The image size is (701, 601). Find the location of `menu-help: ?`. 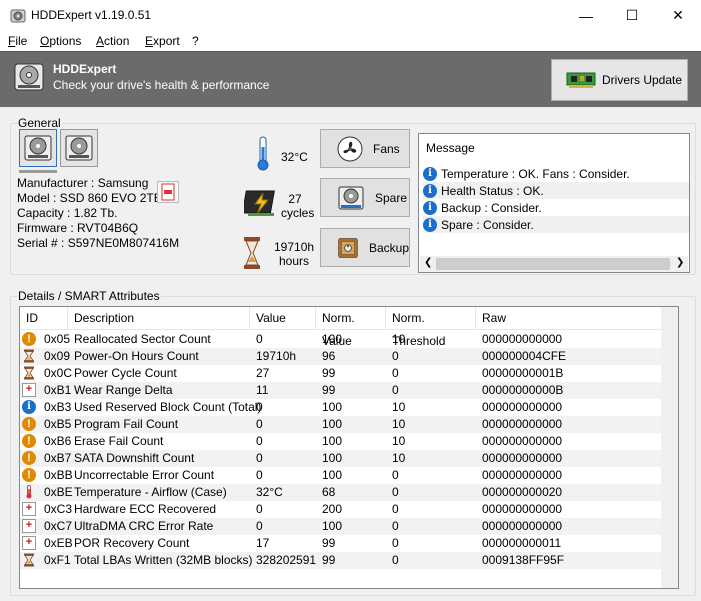

menu-help: ? is located at coordinates (195, 41).